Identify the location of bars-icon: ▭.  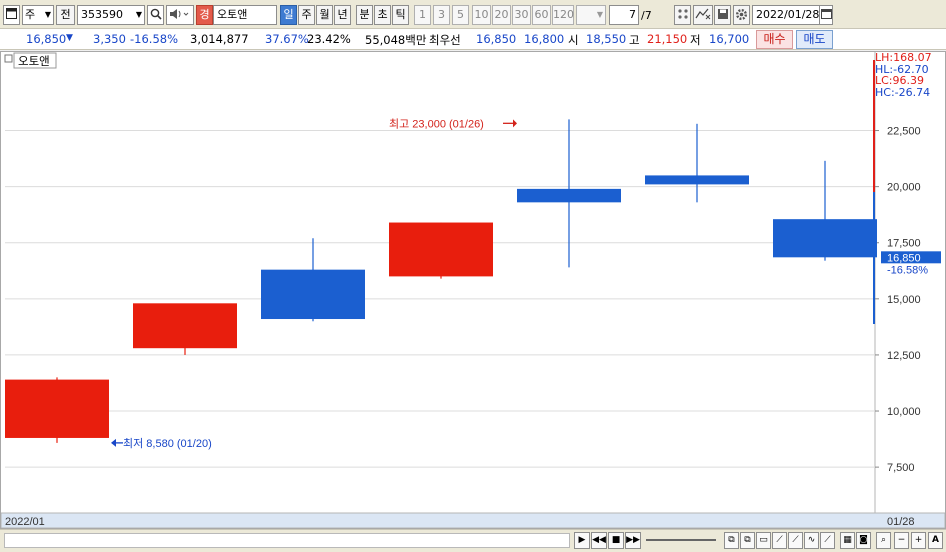
(763, 540).